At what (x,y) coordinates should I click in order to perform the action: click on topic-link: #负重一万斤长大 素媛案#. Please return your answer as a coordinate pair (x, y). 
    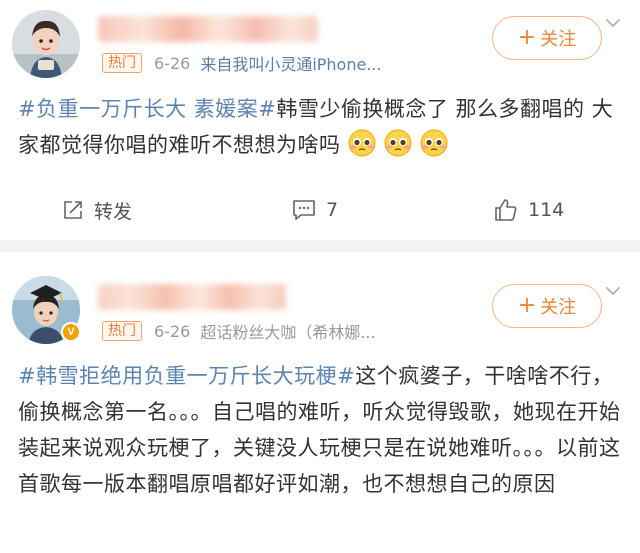
    Looking at the image, I should click on (147, 109).